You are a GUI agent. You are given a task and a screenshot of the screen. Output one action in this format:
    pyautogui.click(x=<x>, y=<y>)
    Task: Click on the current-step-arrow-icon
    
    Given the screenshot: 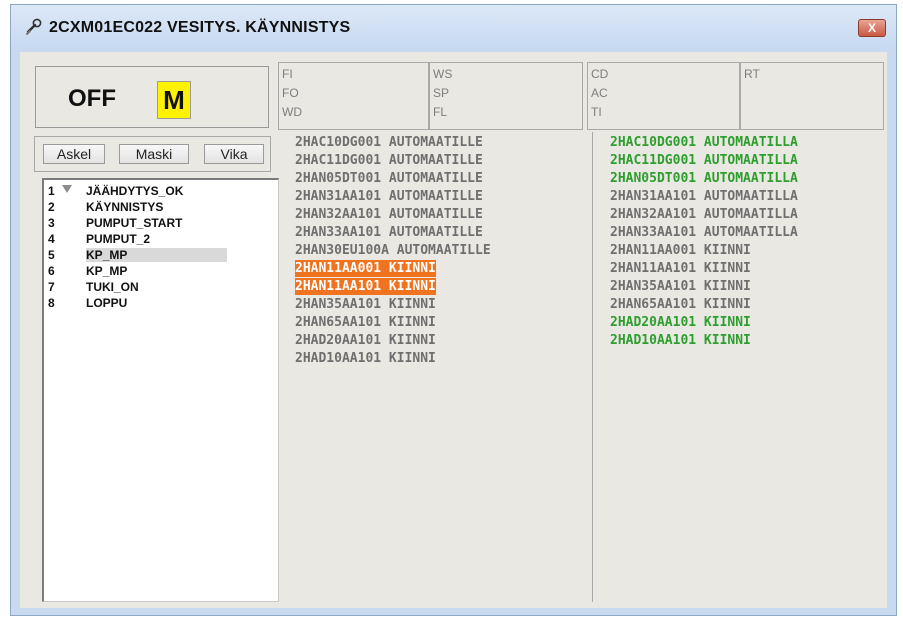 What is the action you would take?
    pyautogui.click(x=67, y=189)
    